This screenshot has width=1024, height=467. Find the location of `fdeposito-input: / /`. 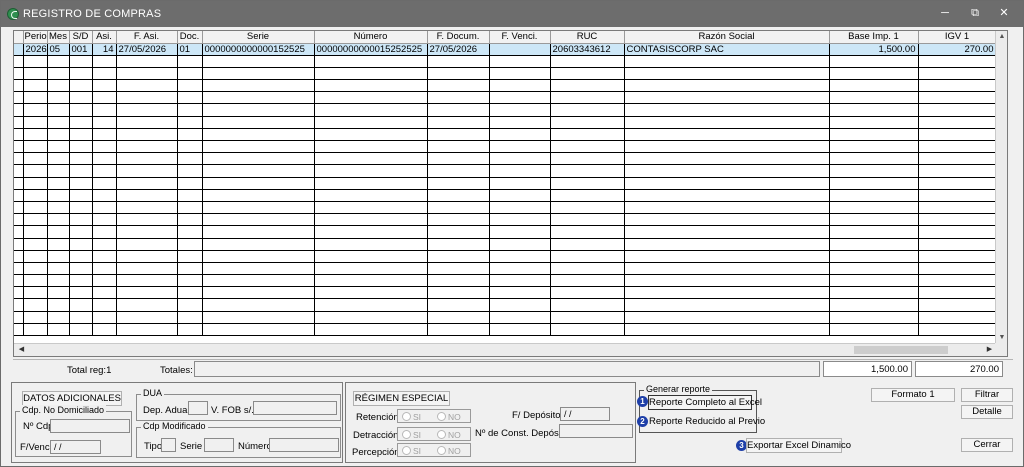

fdeposito-input: / / is located at coordinates (585, 414).